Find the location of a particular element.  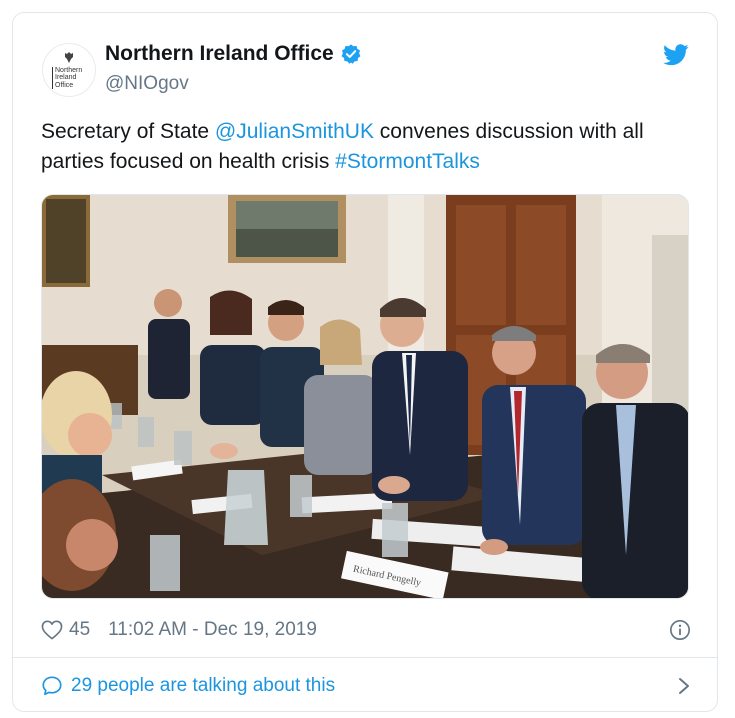

meta-row: 45 11:02 AM - Dec 19, 2019 is located at coordinates (366, 630).